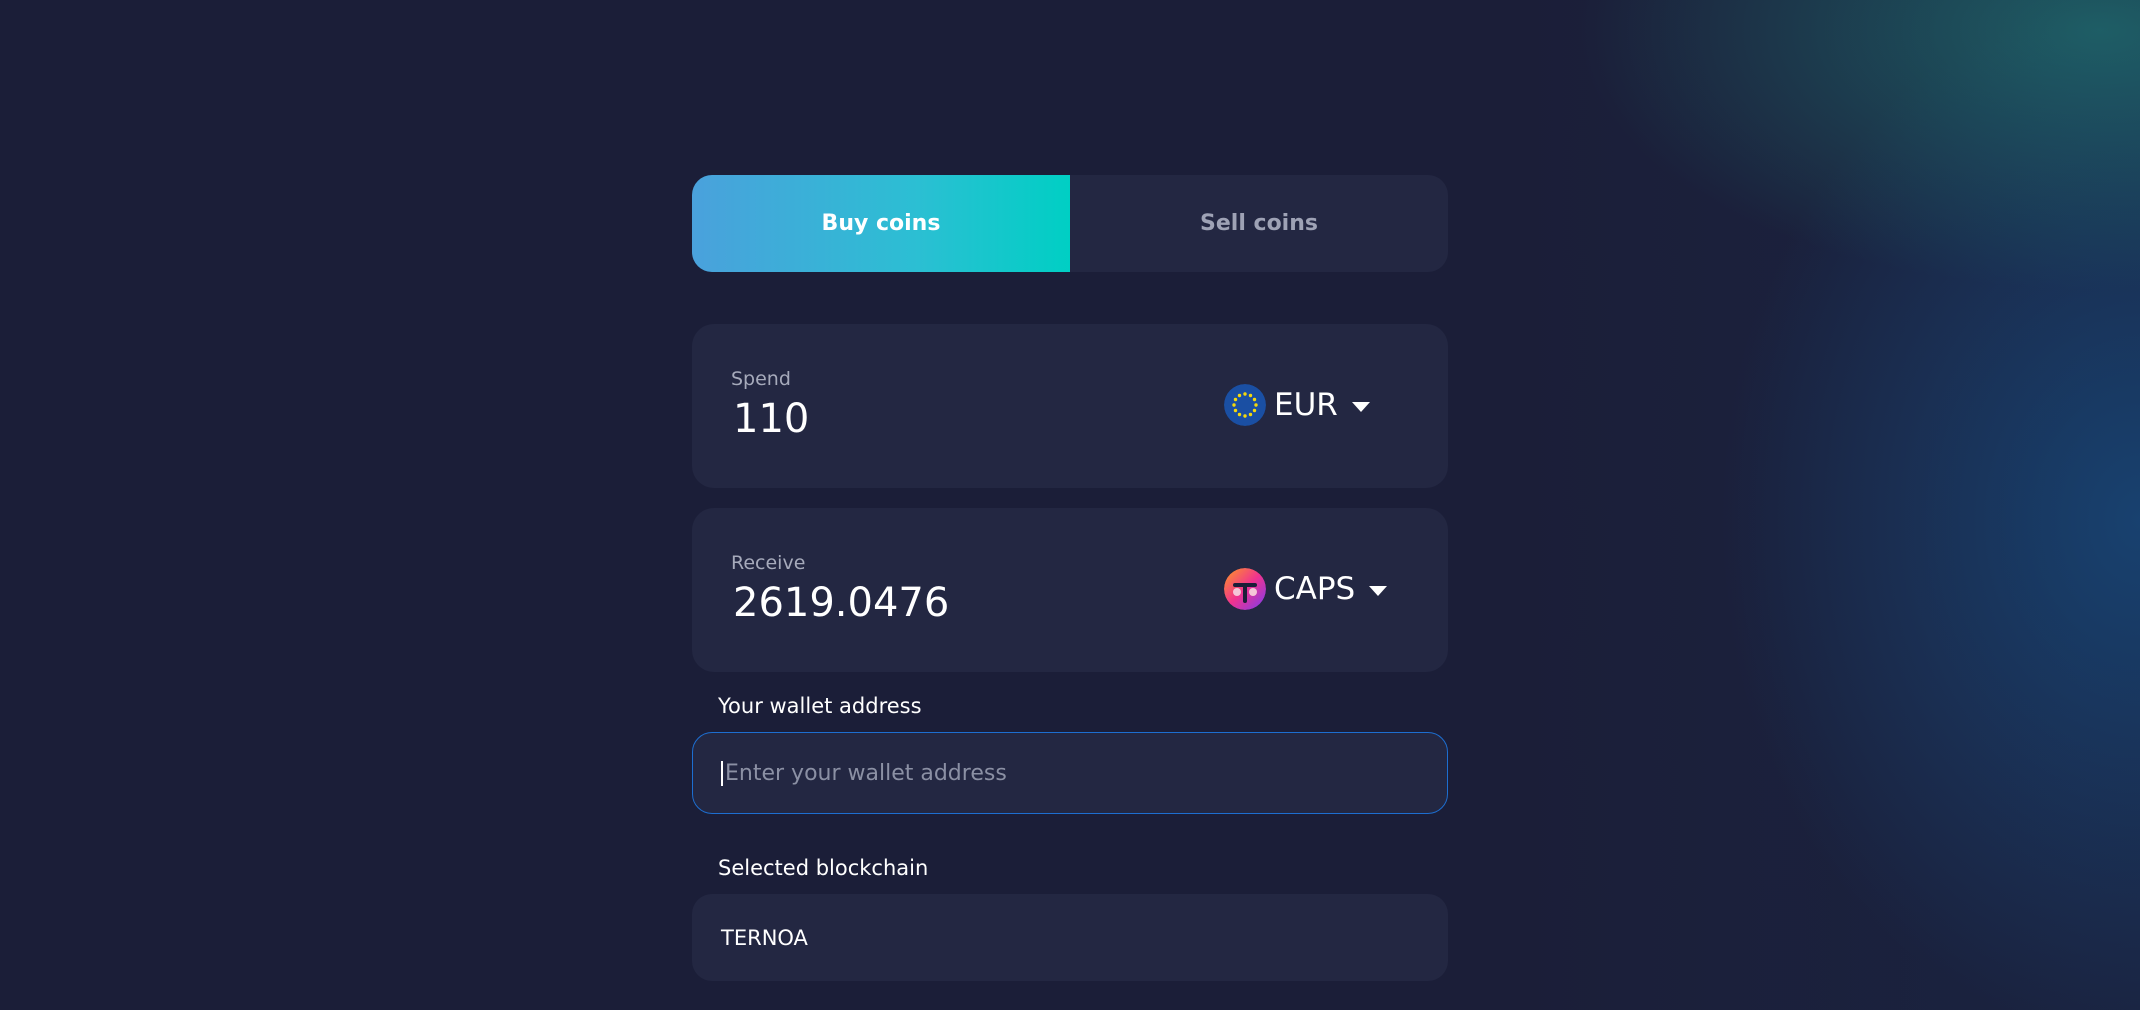  What do you see at coordinates (1053, 773) in the screenshot?
I see `wallet-address-input` at bounding box center [1053, 773].